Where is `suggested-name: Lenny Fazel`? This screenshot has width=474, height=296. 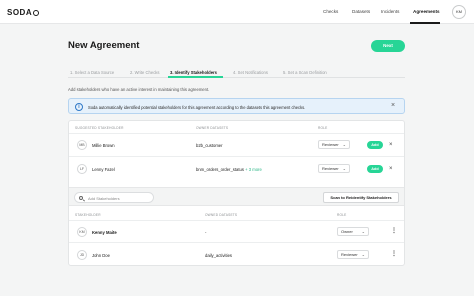
suggested-name: Lenny Fazel is located at coordinates (103, 169).